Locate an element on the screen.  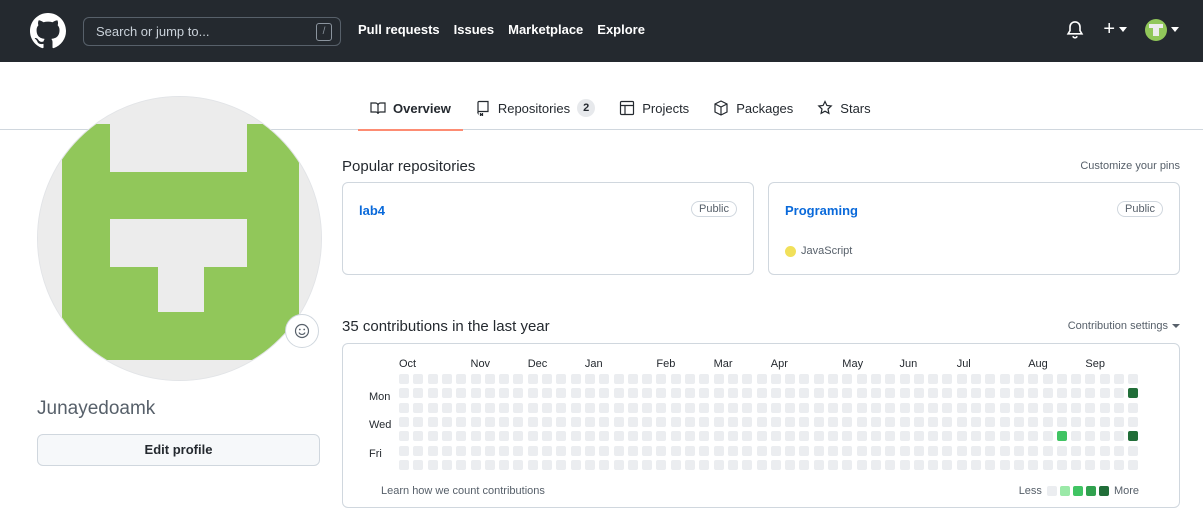
create-new-button: + is located at coordinates (1115, 29).